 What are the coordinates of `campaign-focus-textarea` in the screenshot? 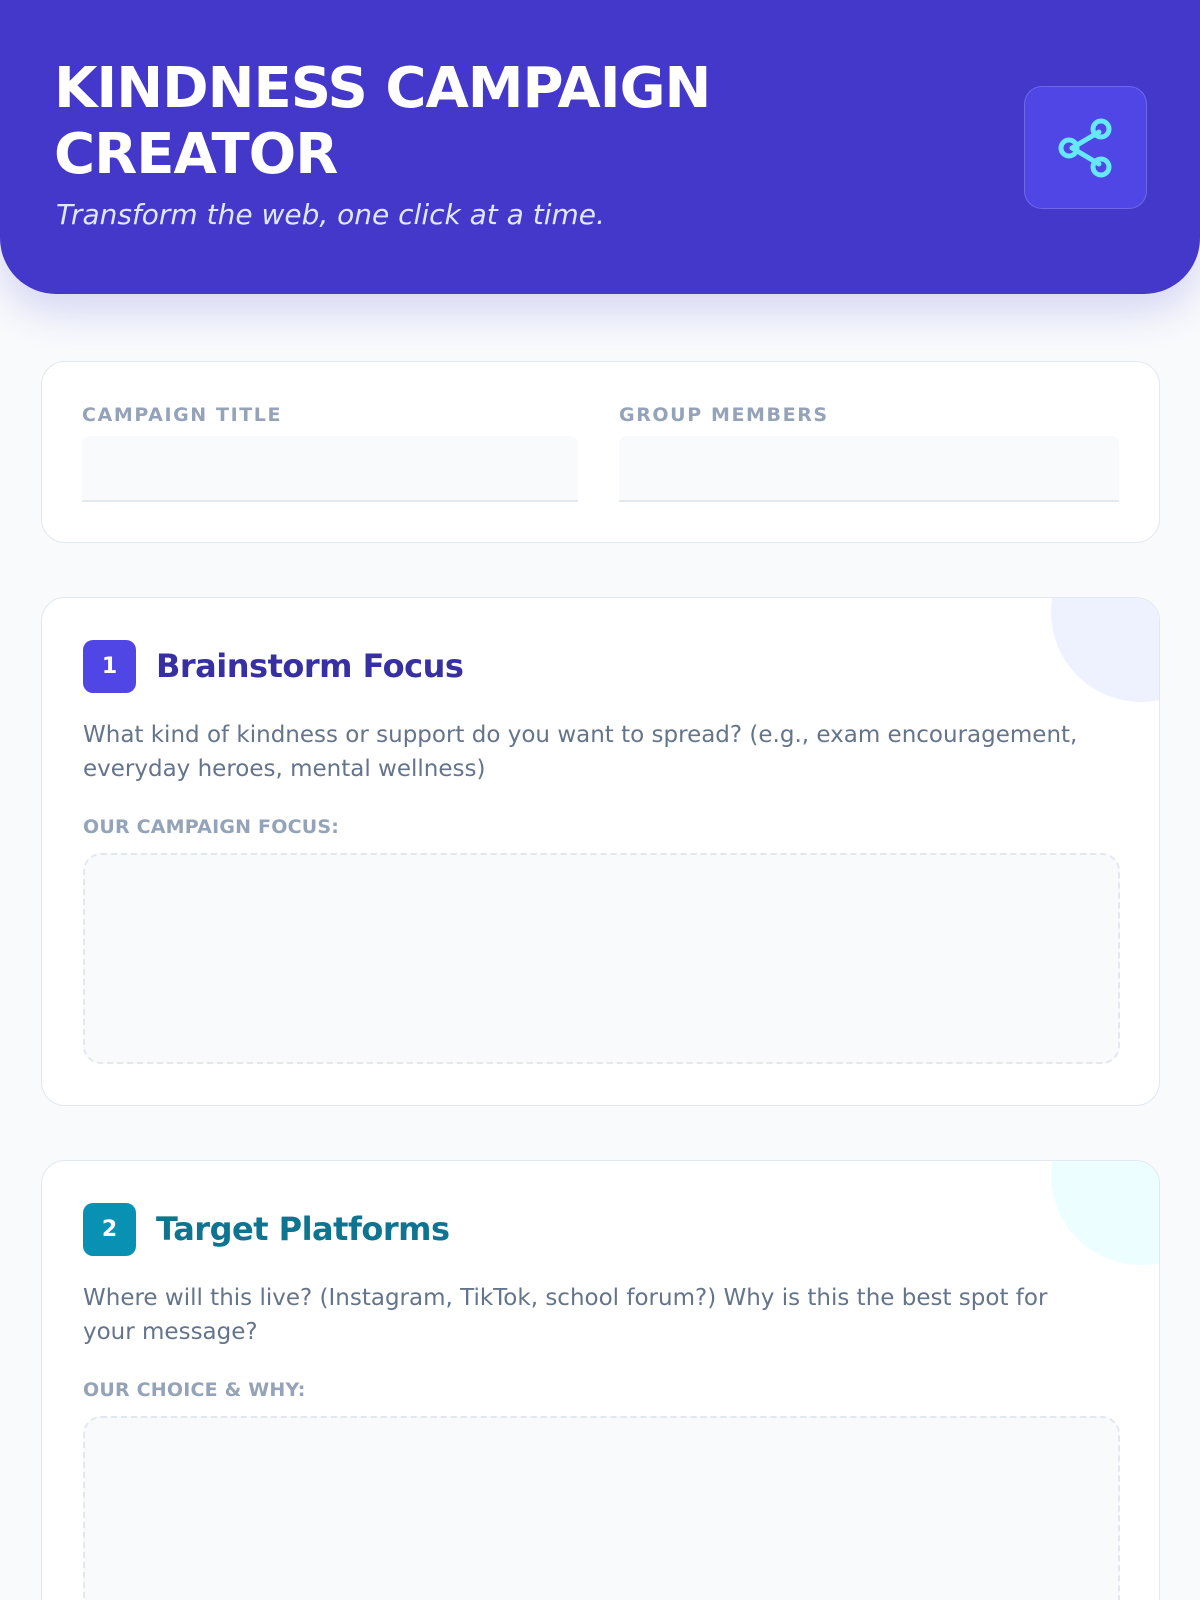 It's located at (601, 958).